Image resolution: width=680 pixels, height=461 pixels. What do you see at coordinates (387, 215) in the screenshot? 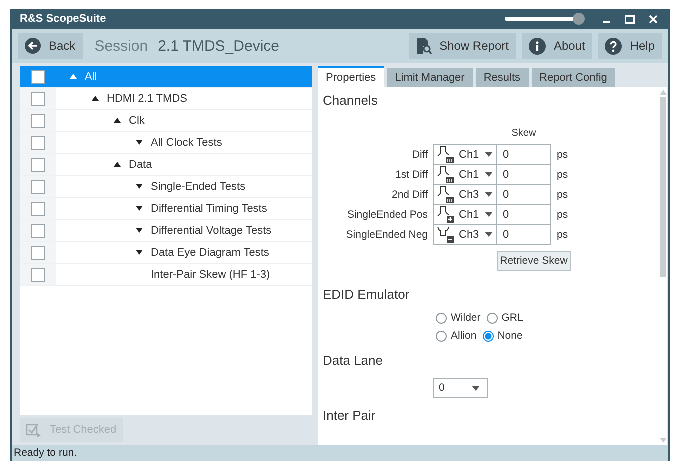
I see `field-label: SingleEnded Pos` at bounding box center [387, 215].